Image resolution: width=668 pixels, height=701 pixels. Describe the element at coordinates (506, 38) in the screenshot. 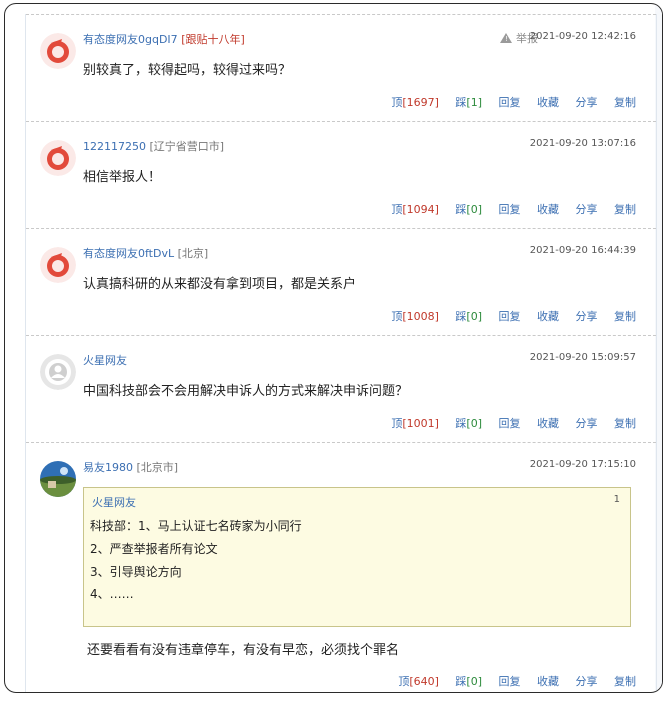

I see `warning-icon: !` at that location.